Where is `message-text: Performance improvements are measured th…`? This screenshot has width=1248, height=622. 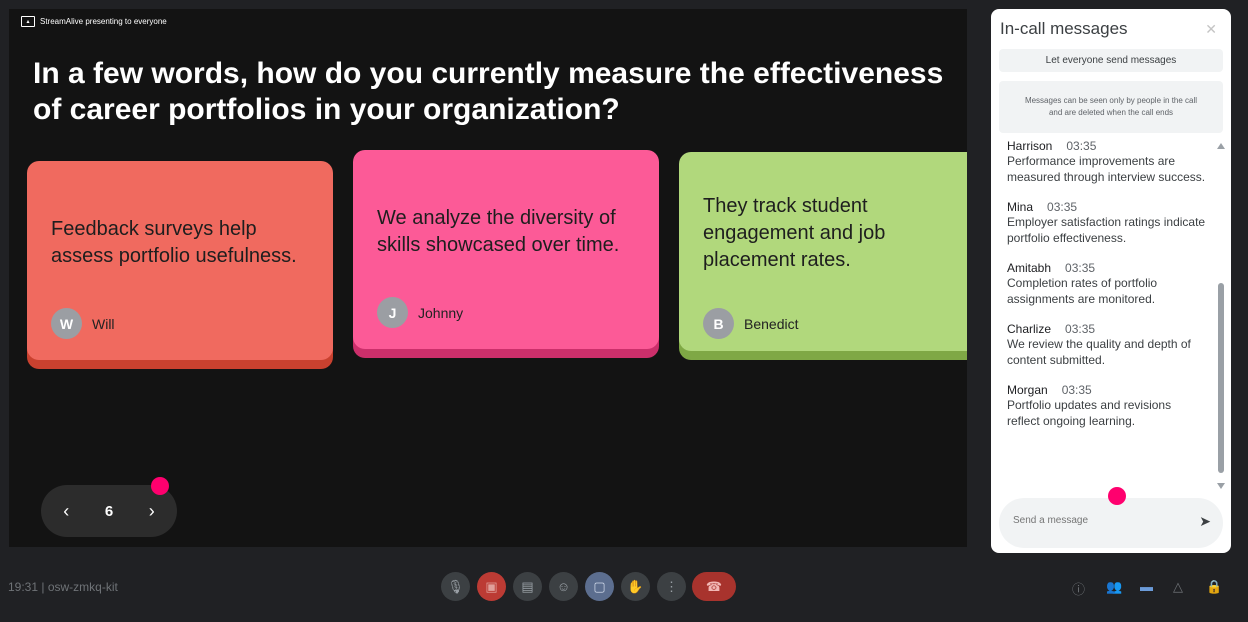
message-text: Performance improvements are measured th… is located at coordinates (1106, 169).